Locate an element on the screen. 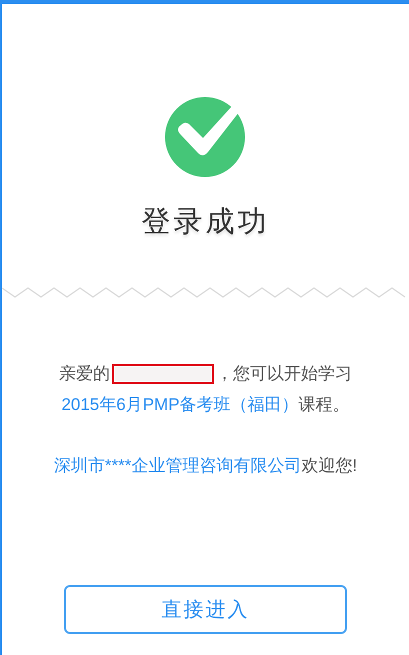  login-success-title: 登录成功 is located at coordinates (206, 222).